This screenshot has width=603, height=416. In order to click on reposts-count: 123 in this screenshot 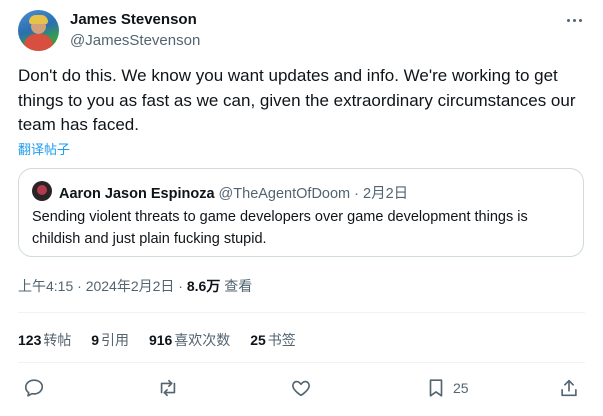, I will do `click(30, 340)`.